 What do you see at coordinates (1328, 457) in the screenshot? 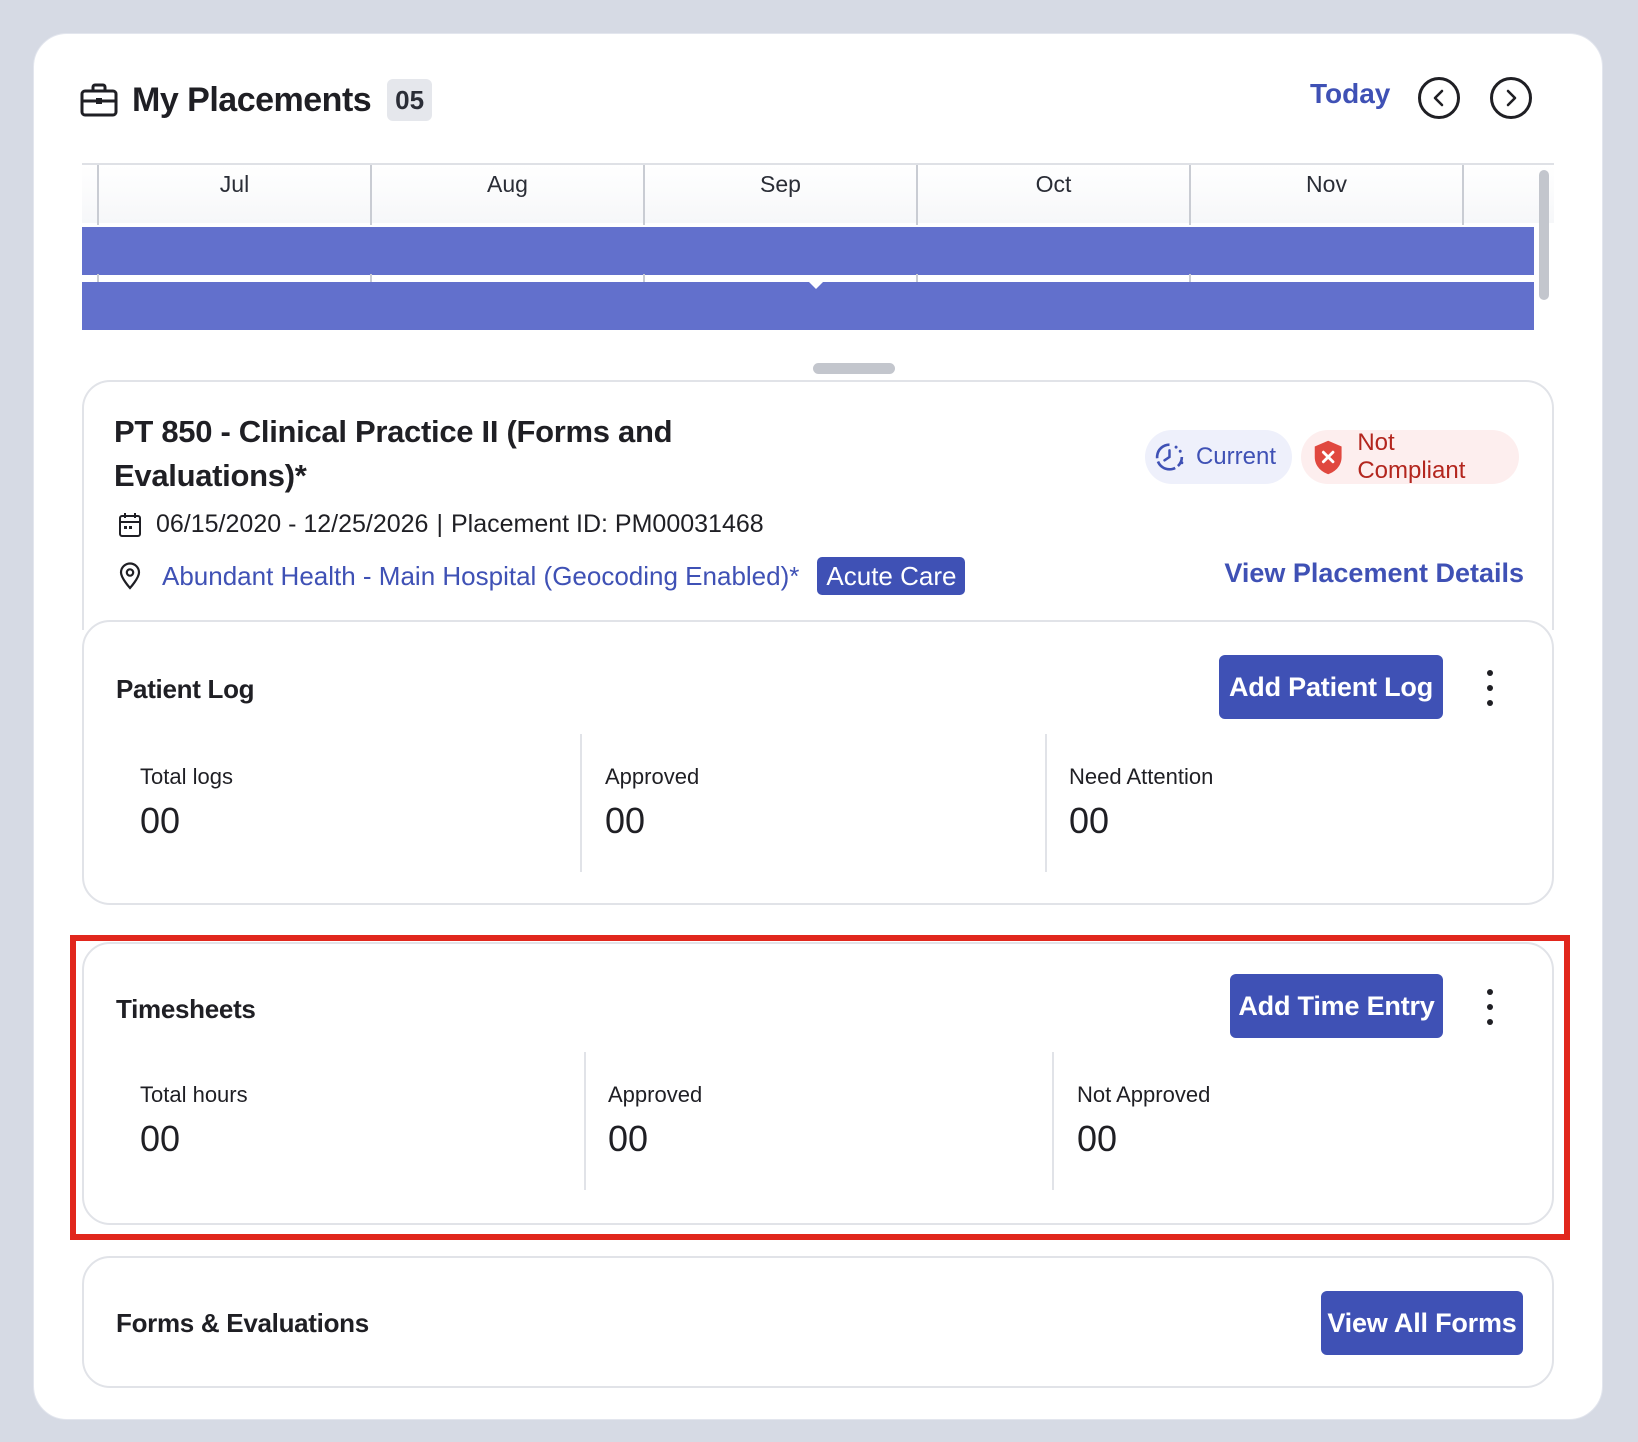
I see `shield-x-icon` at bounding box center [1328, 457].